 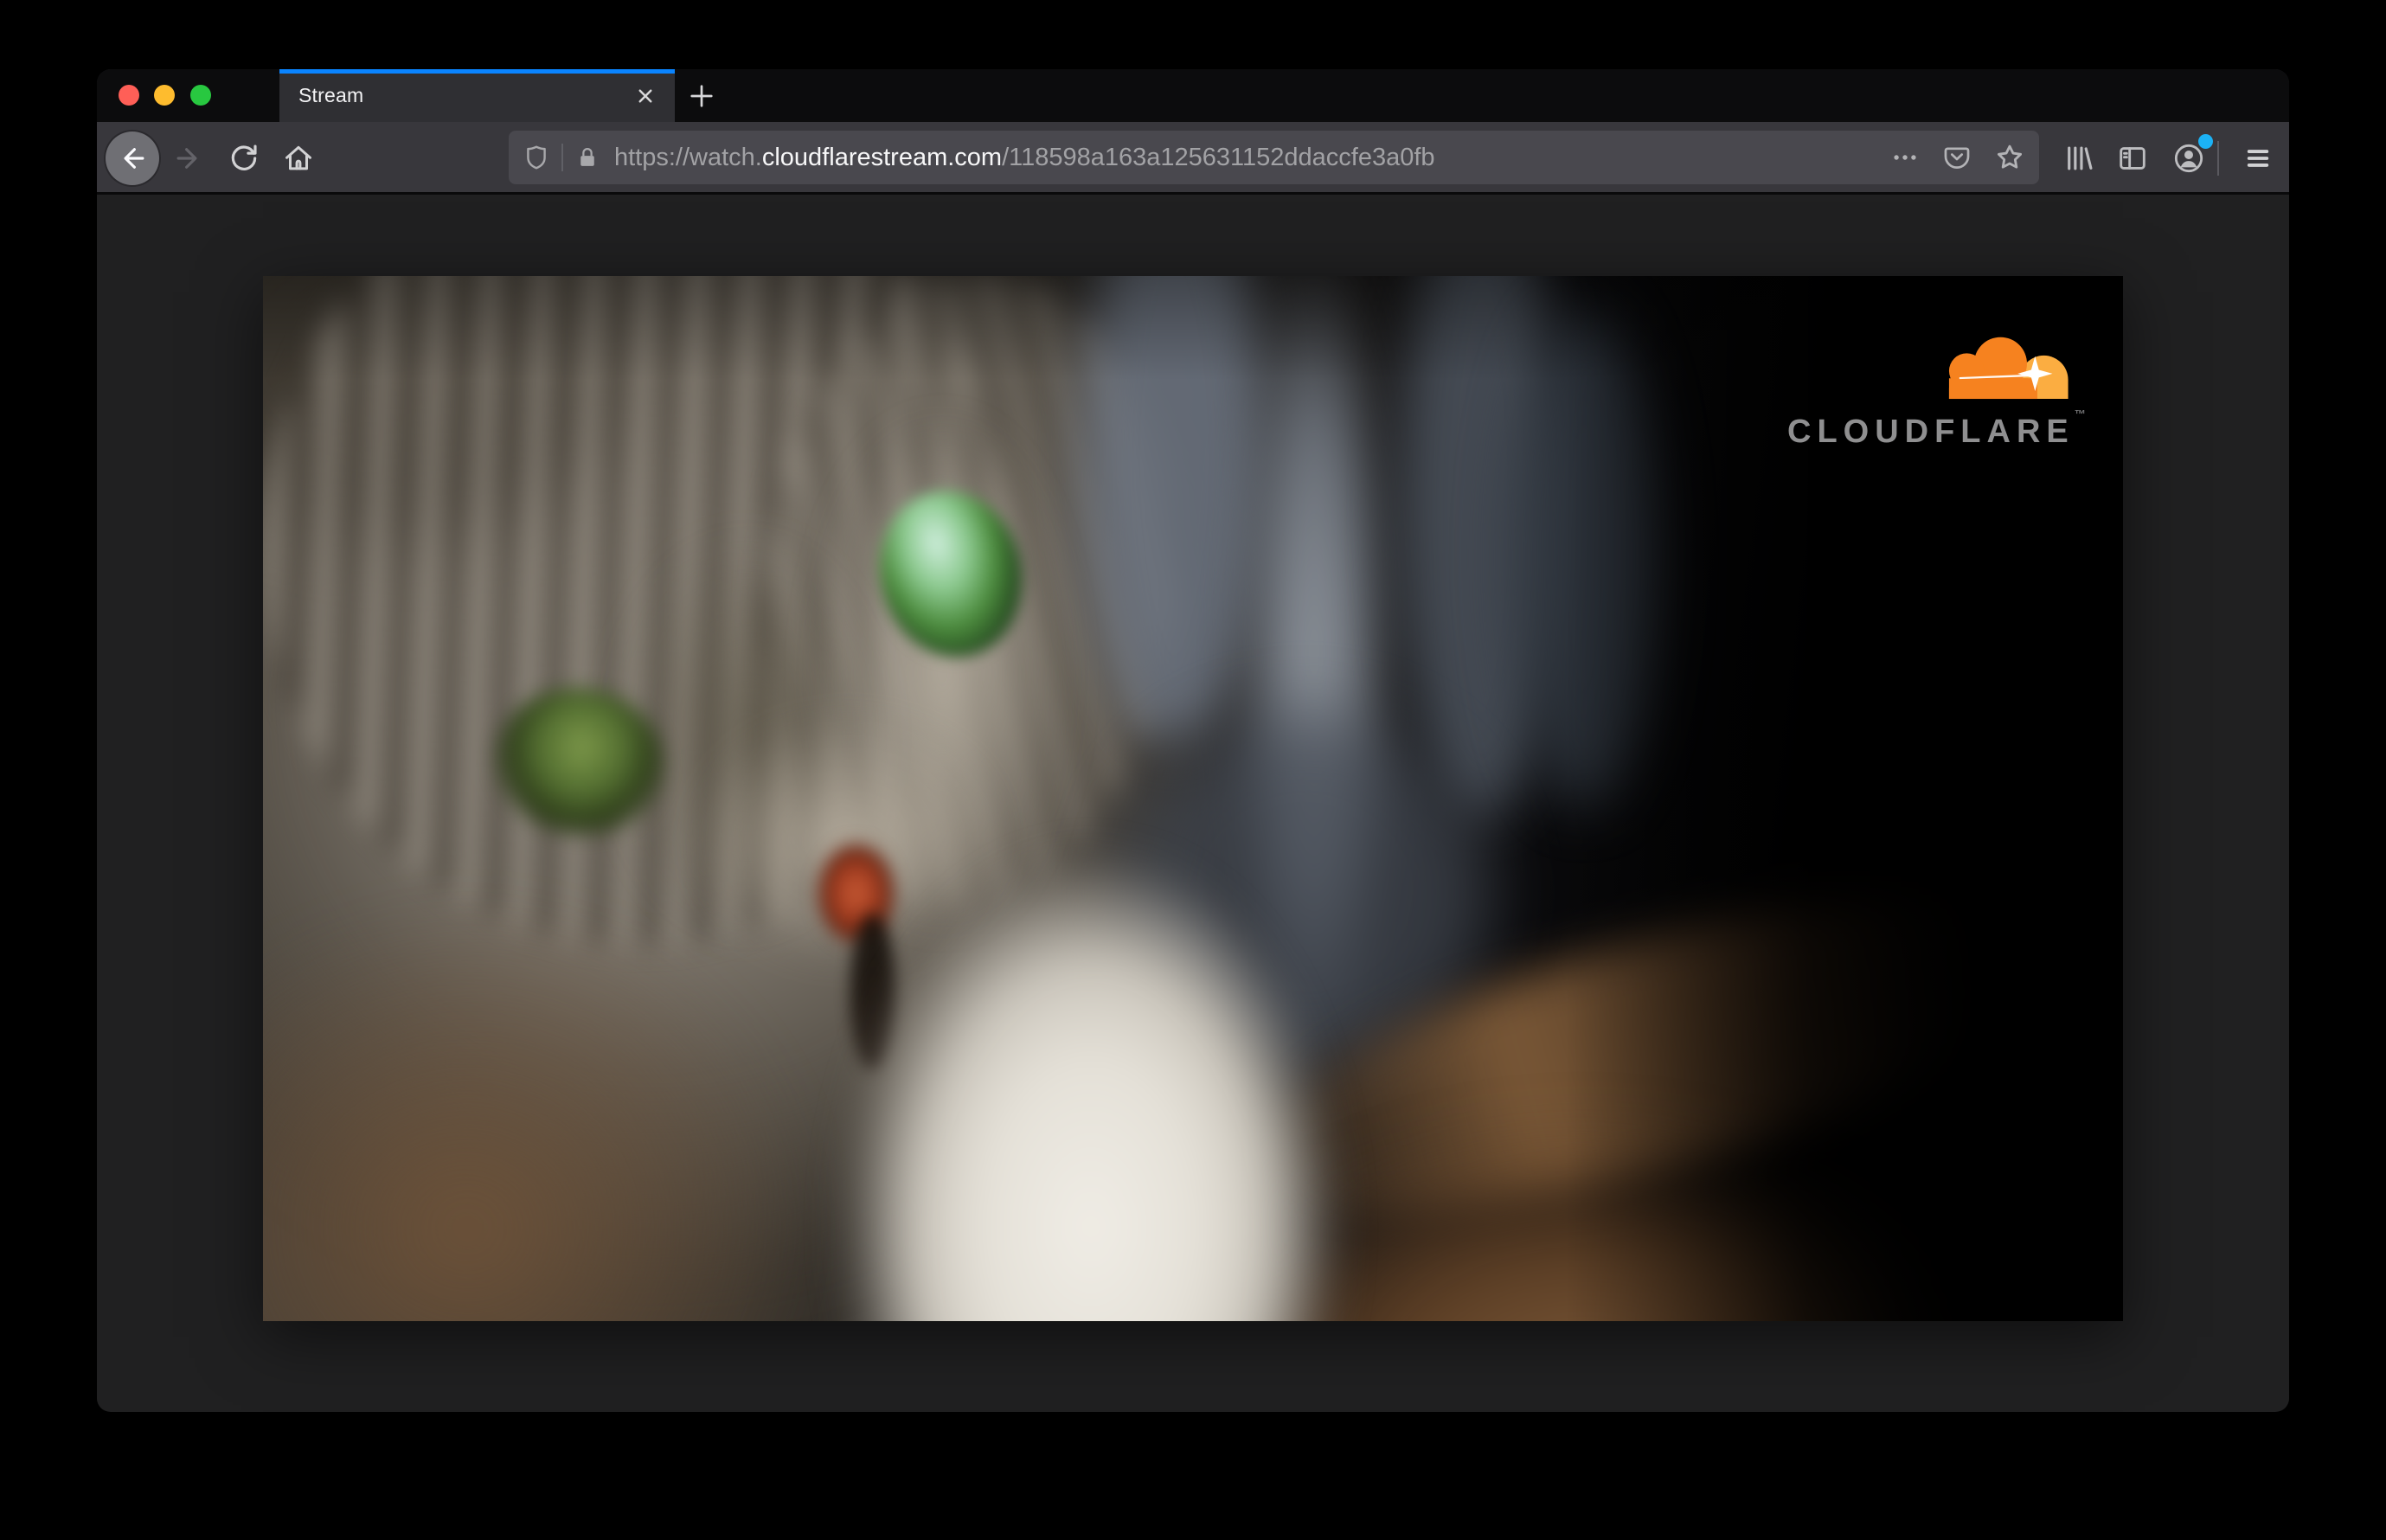 What do you see at coordinates (562, 157) in the screenshot?
I see `urlbar-divider` at bounding box center [562, 157].